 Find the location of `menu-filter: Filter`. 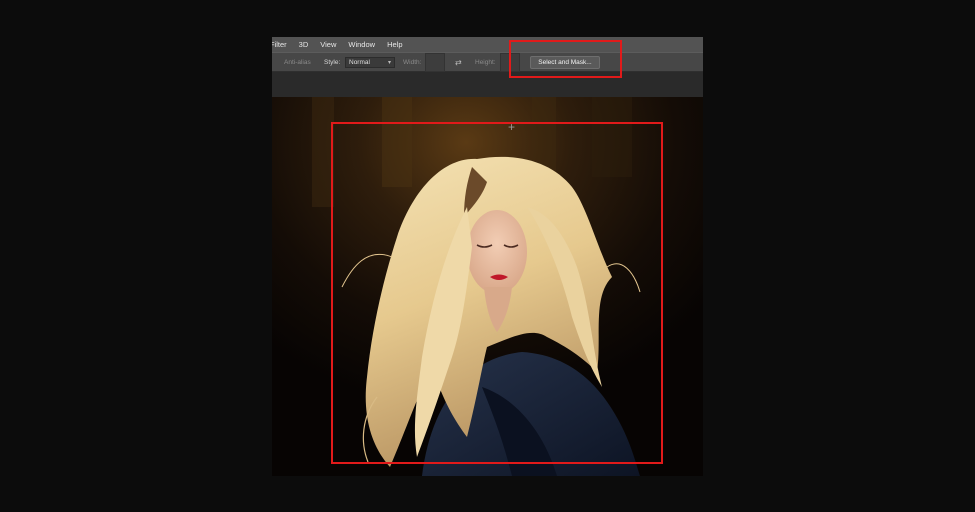

menu-filter: Filter is located at coordinates (282, 44).